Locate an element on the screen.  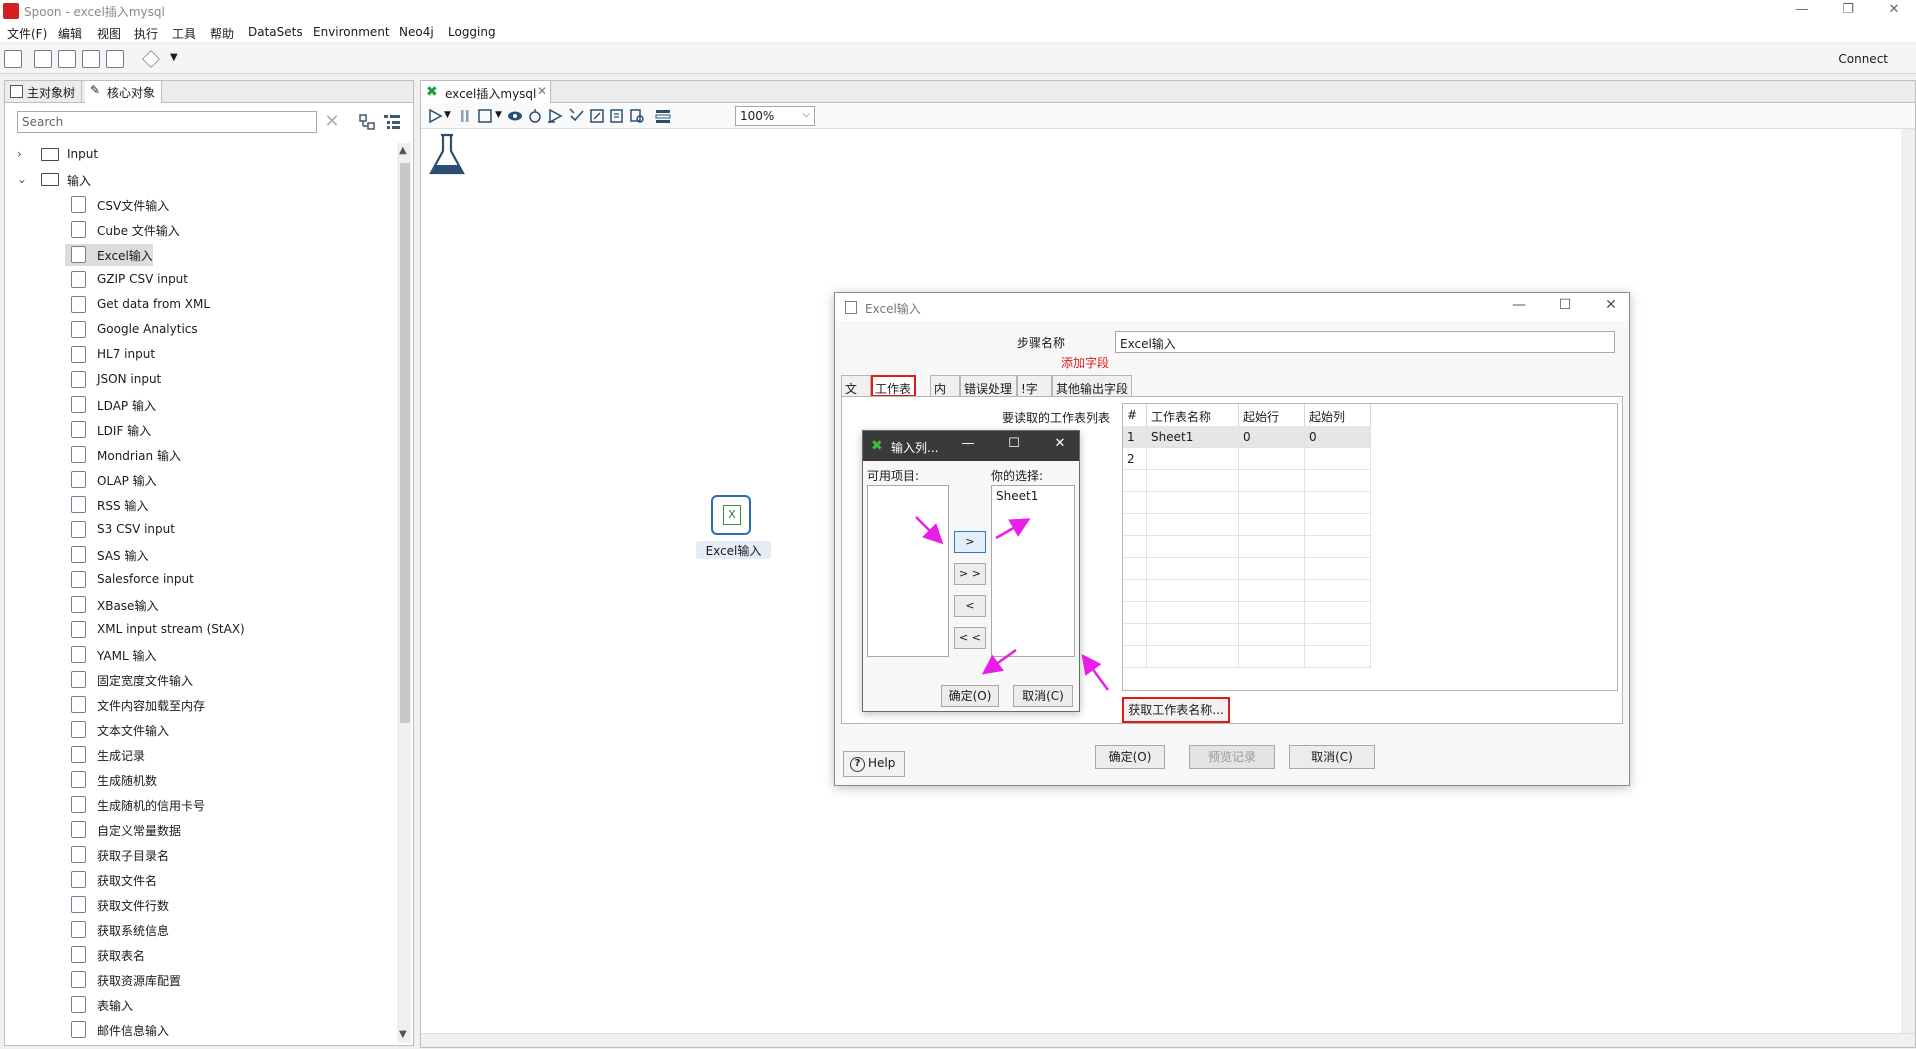
clear-search-icon: ✕ is located at coordinates (332, 122).